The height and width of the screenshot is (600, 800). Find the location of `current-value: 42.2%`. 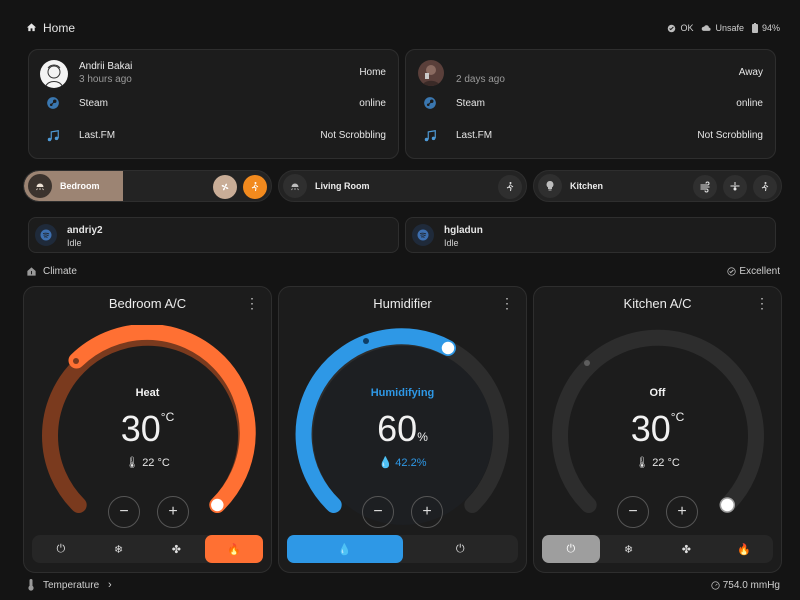

current-value: 42.2% is located at coordinates (411, 463).